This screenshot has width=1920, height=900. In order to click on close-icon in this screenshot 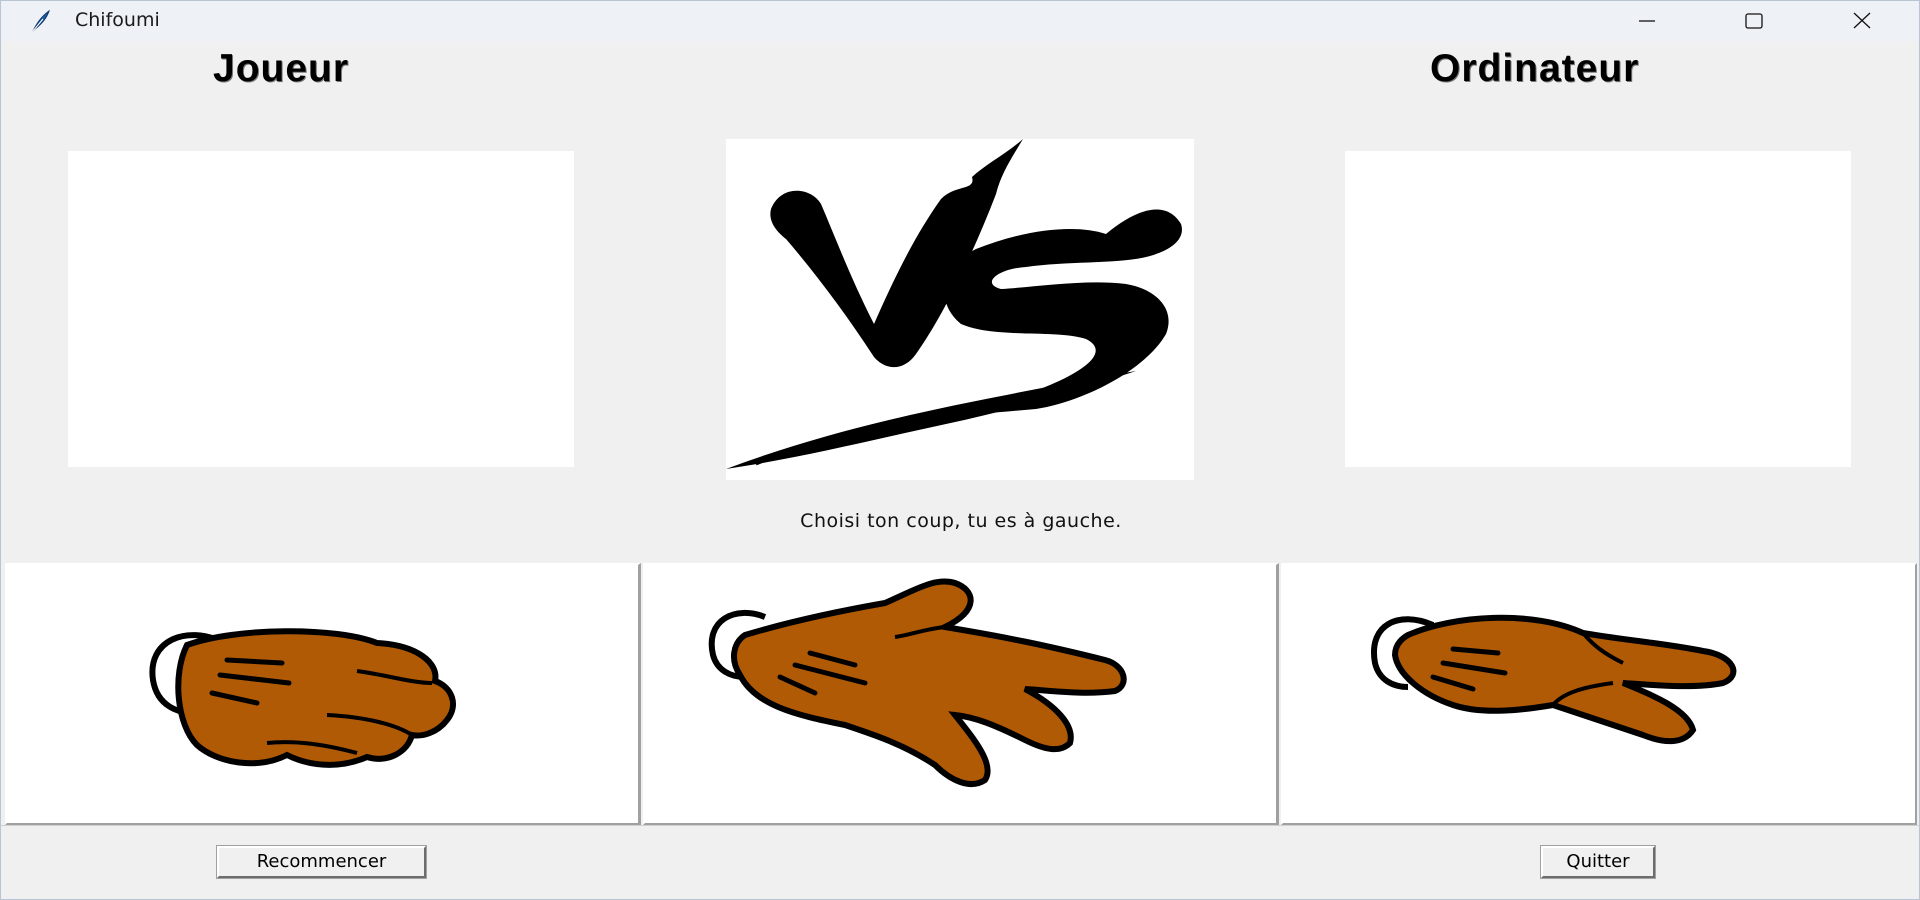, I will do `click(1861, 21)`.